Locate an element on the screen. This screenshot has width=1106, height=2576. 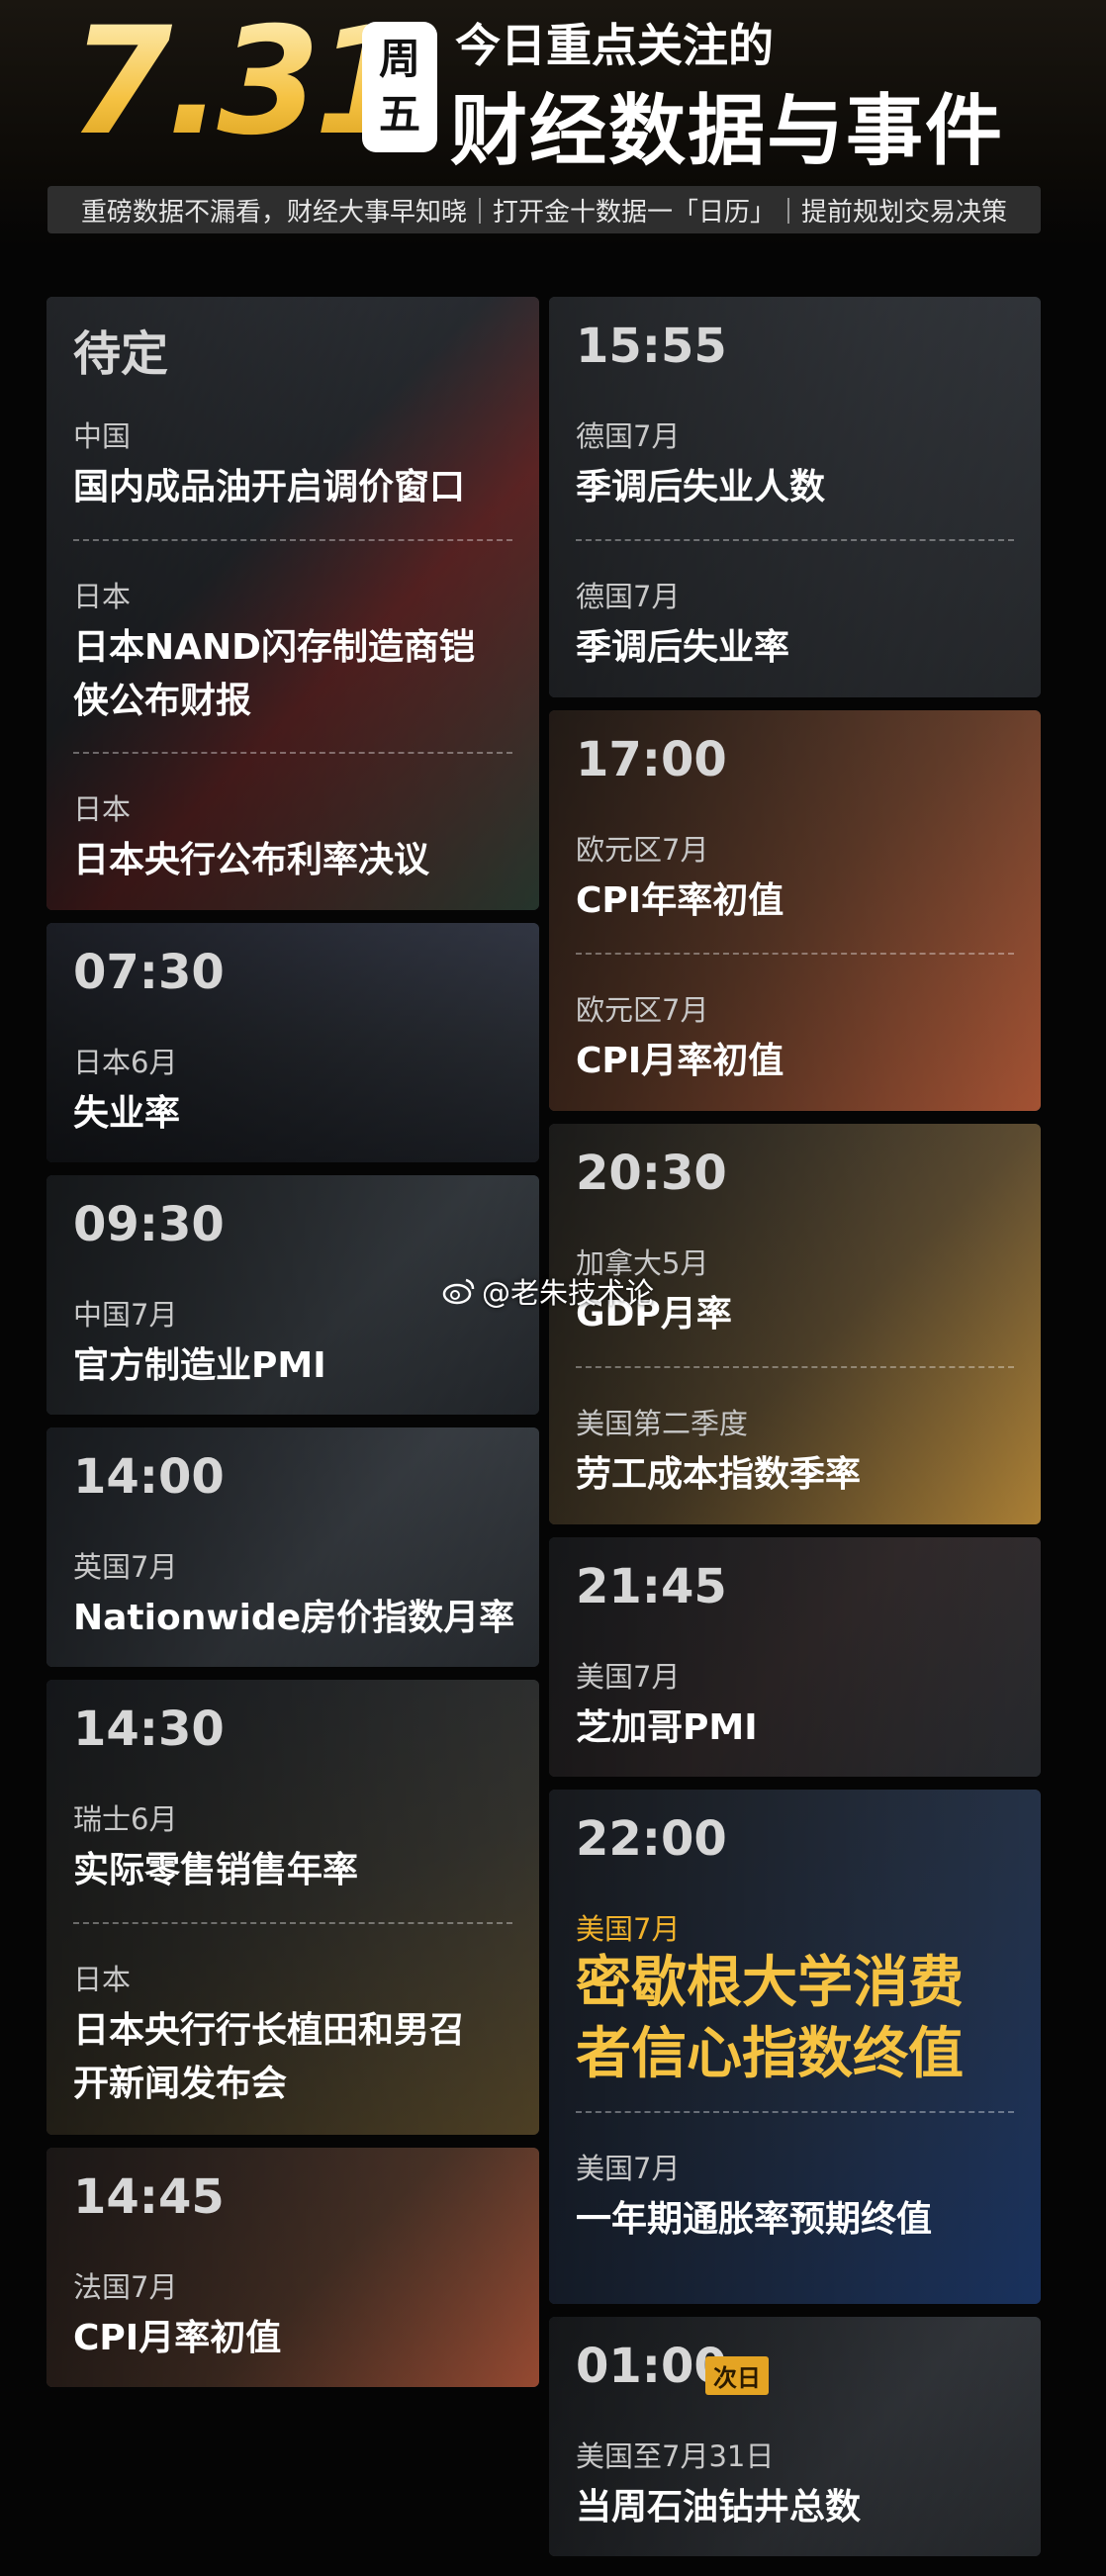
event-time: 14:30 is located at coordinates (149, 1729).